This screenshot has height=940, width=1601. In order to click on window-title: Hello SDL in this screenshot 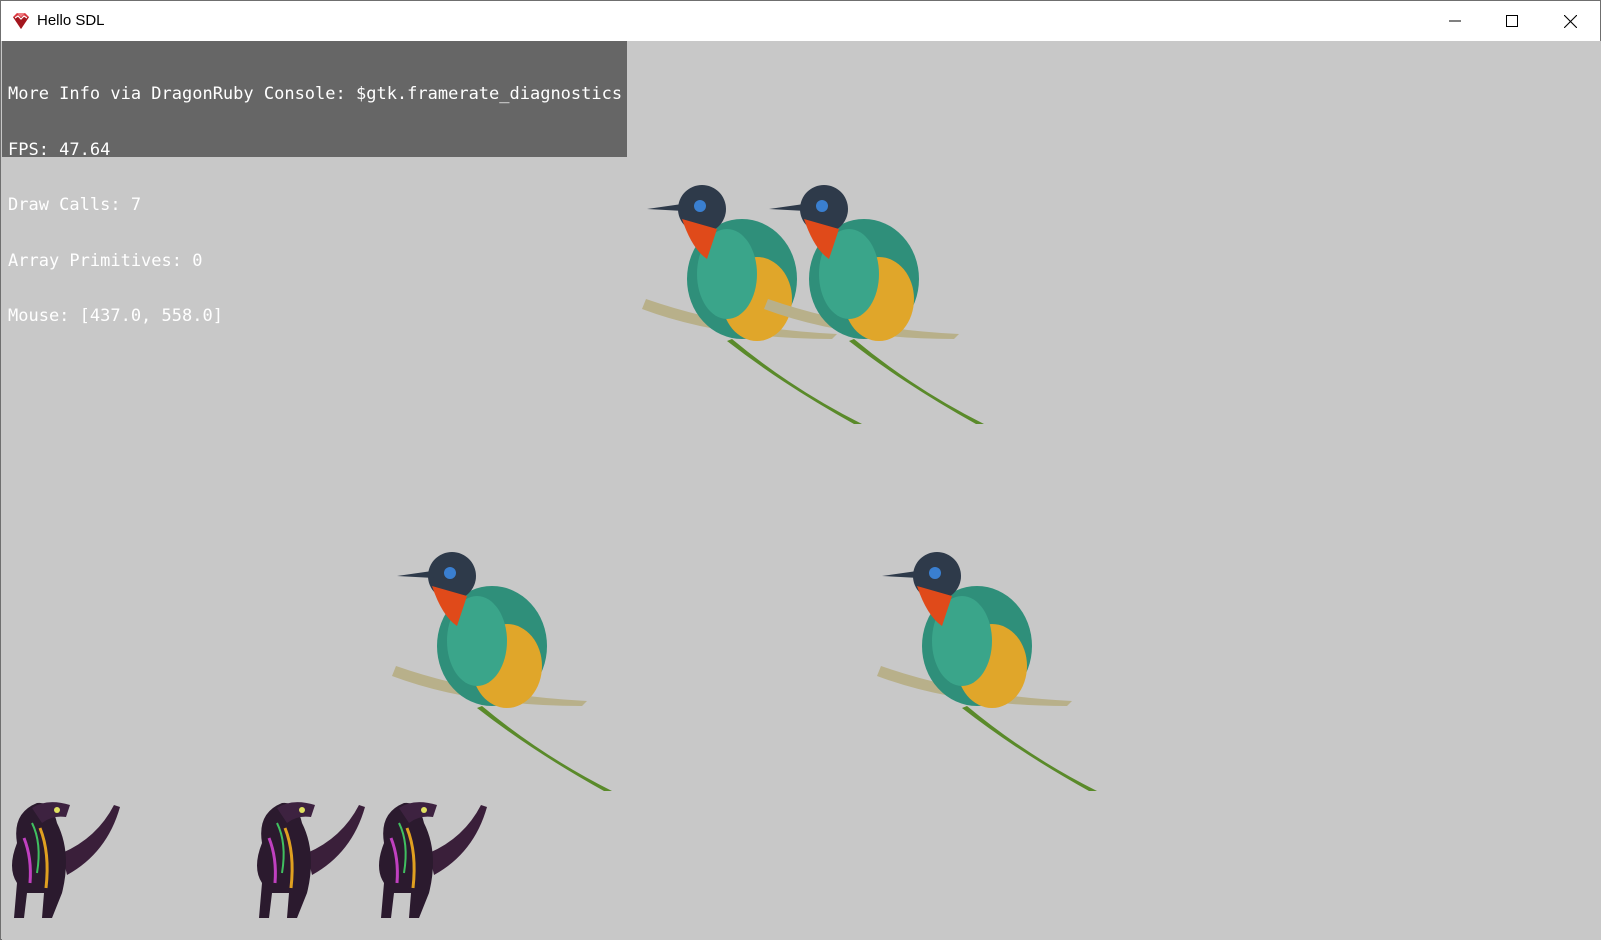, I will do `click(71, 20)`.